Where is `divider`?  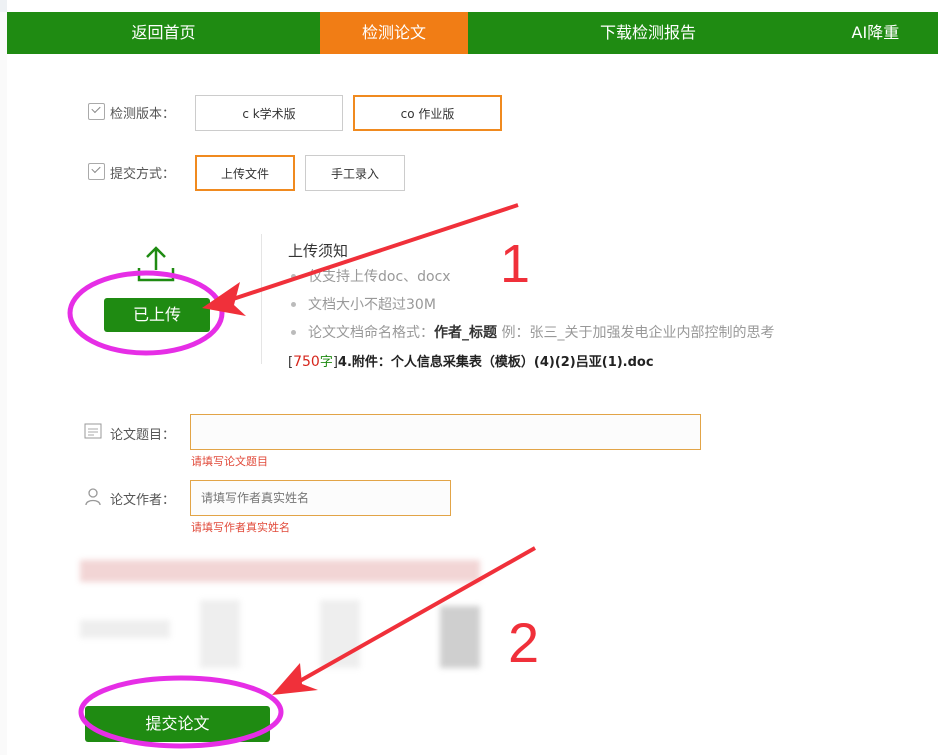 divider is located at coordinates (261, 299).